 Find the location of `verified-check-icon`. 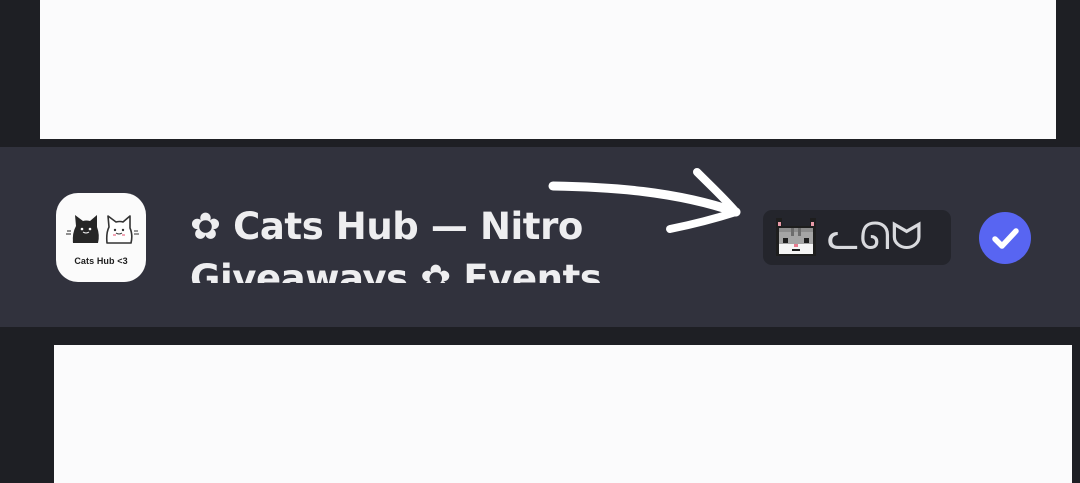

verified-check-icon is located at coordinates (1005, 238).